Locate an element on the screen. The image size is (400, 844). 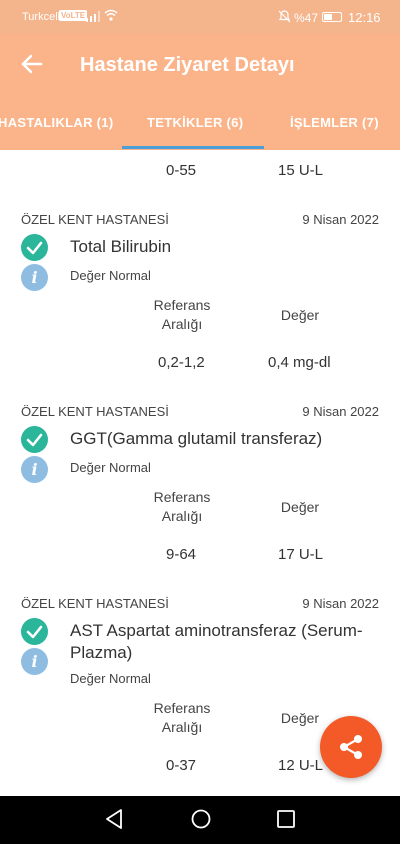
tab-diseases: HASTALIKLAR (1) is located at coordinates (56, 122).